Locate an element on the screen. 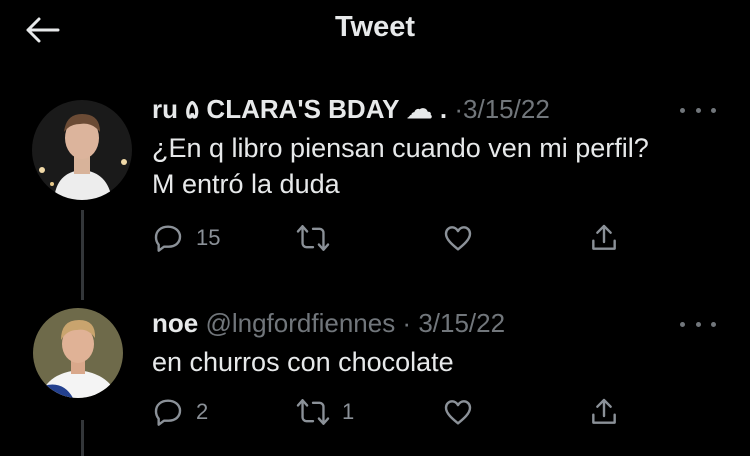 The image size is (750, 456). reply-button: 2 is located at coordinates (180, 412).